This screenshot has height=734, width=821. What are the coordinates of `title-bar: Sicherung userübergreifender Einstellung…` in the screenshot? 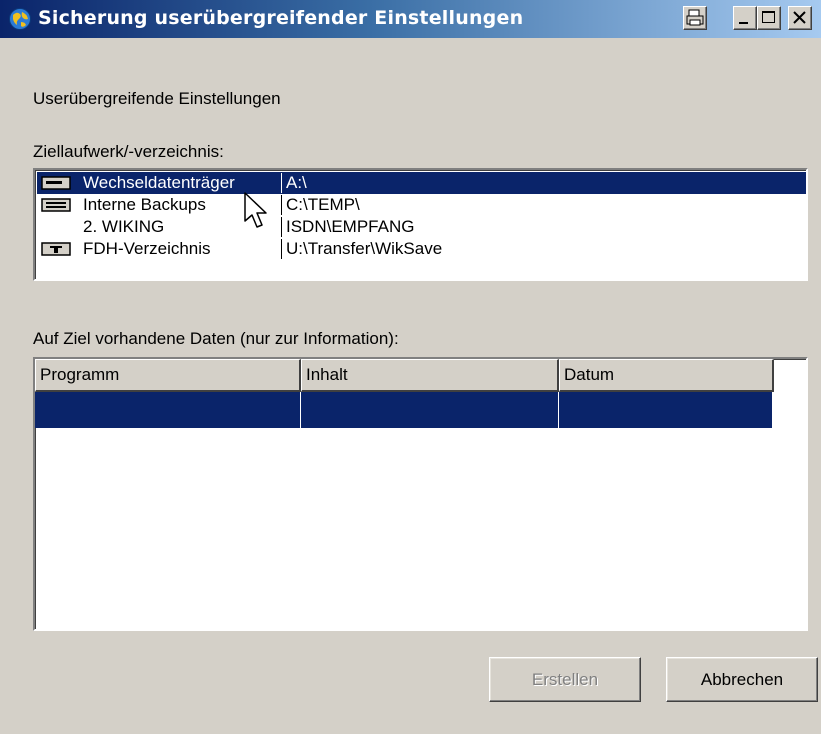 It's located at (410, 19).